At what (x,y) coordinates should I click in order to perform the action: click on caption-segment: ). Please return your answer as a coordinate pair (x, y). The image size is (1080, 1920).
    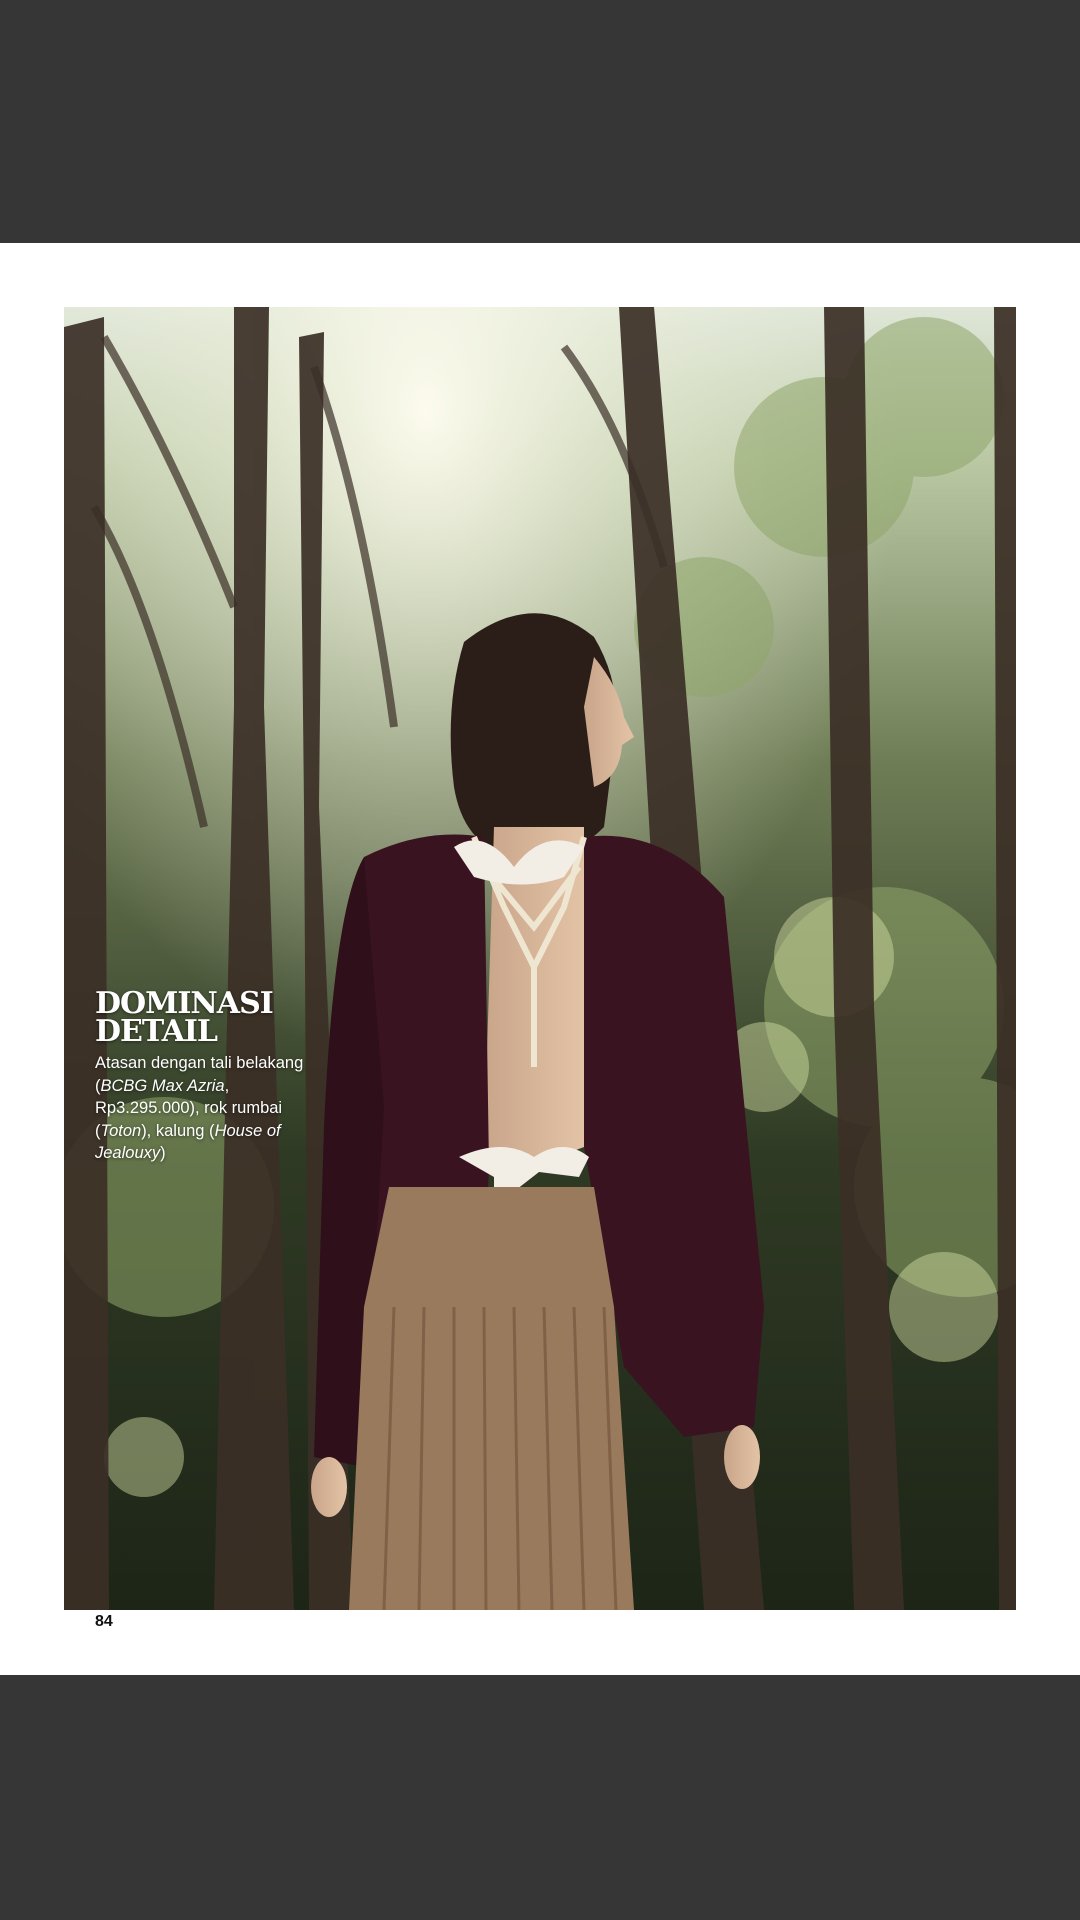
    Looking at the image, I should click on (163, 1153).